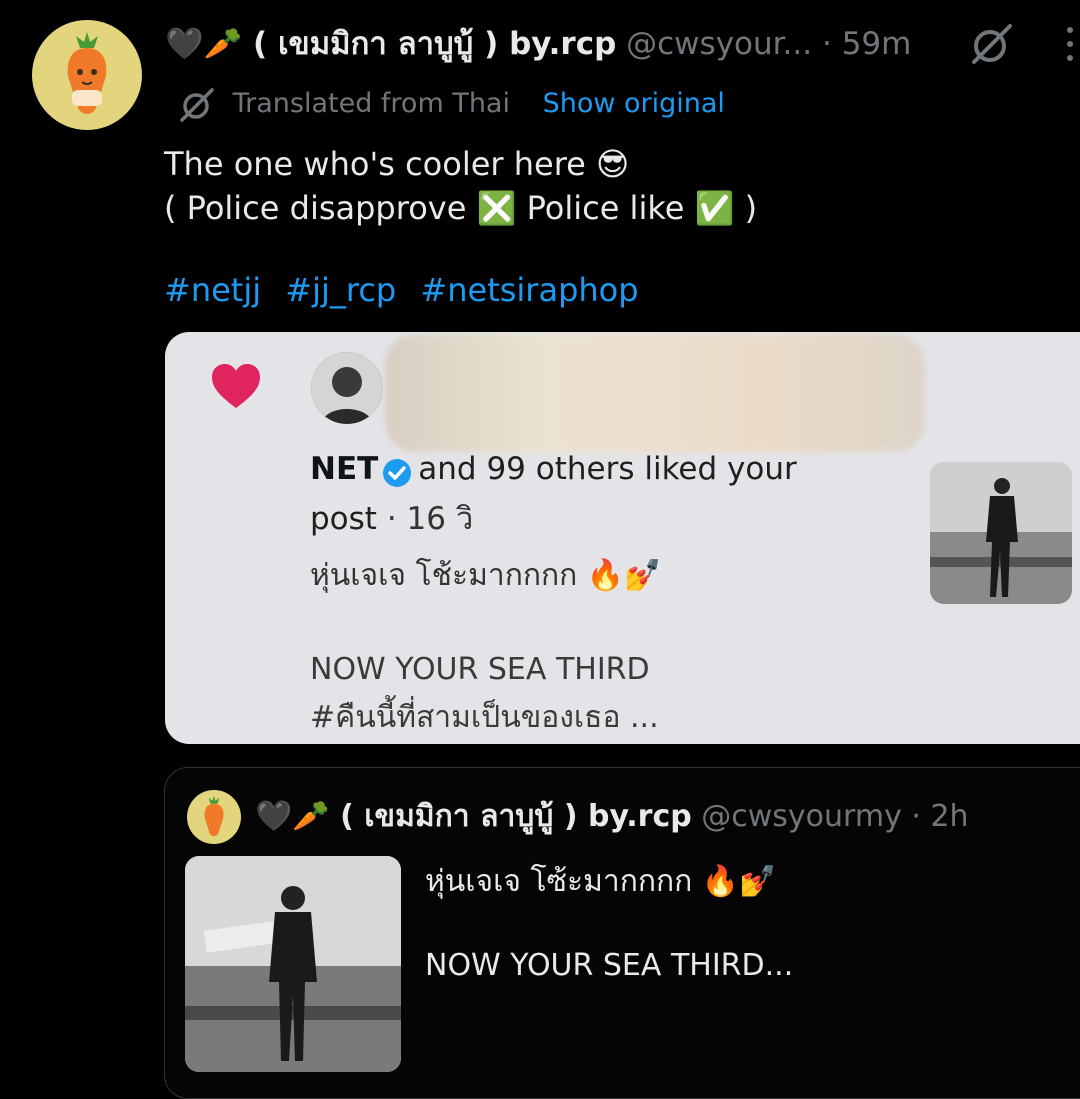 This screenshot has height=1099, width=1080. What do you see at coordinates (340, 290) in the screenshot?
I see `hashtag-link: #jj_rcp` at bounding box center [340, 290].